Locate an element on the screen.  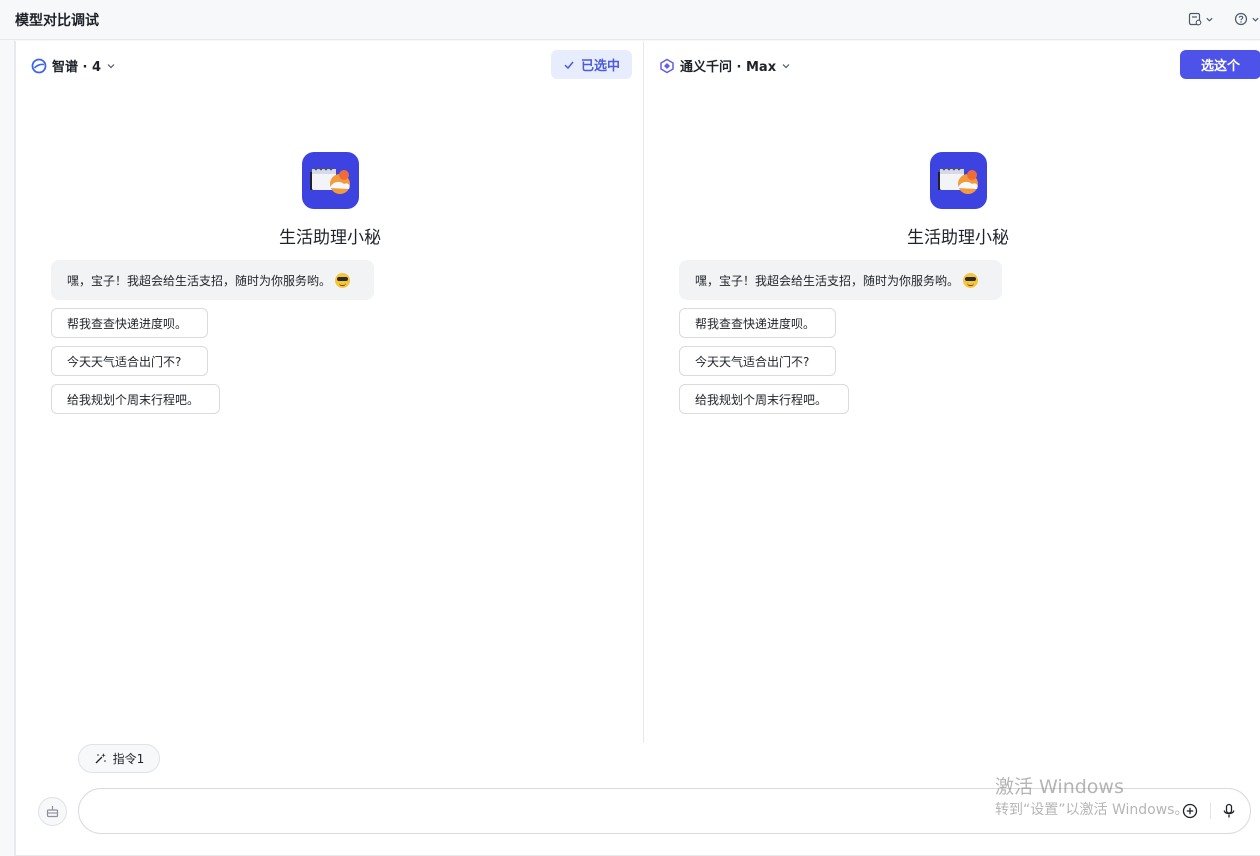
clear-context-button is located at coordinates (52, 811).